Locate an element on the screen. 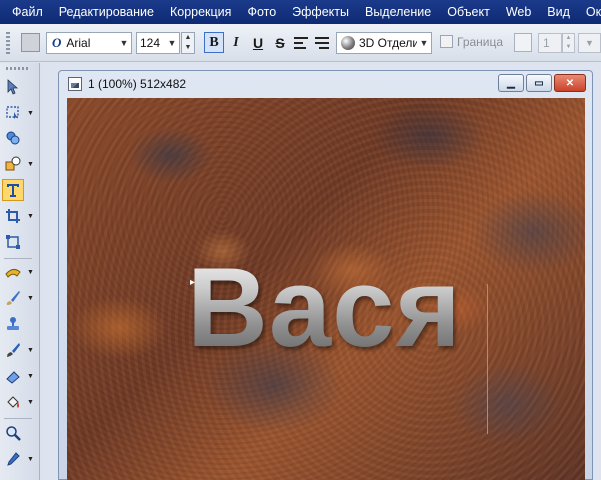 This screenshot has height=480, width=601. minimize-button: ▁ is located at coordinates (511, 83).